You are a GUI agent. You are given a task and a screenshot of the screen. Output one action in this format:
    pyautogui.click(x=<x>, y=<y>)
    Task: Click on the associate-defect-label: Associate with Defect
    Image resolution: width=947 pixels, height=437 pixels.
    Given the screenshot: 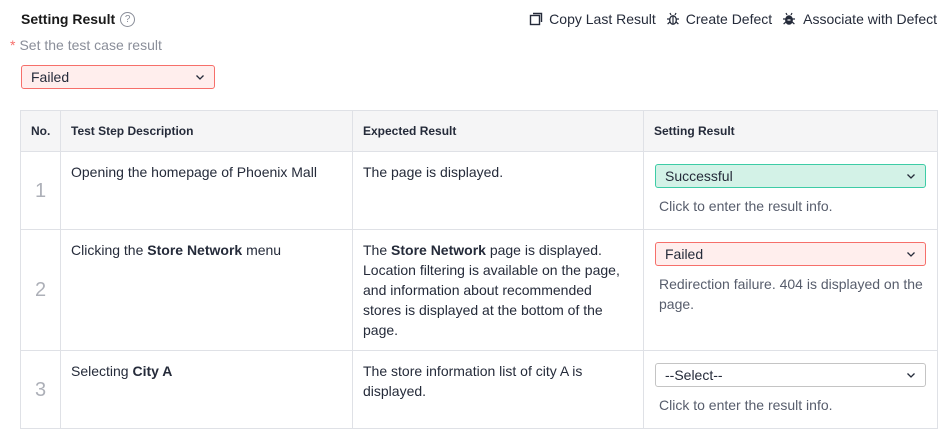 What is the action you would take?
    pyautogui.click(x=870, y=19)
    